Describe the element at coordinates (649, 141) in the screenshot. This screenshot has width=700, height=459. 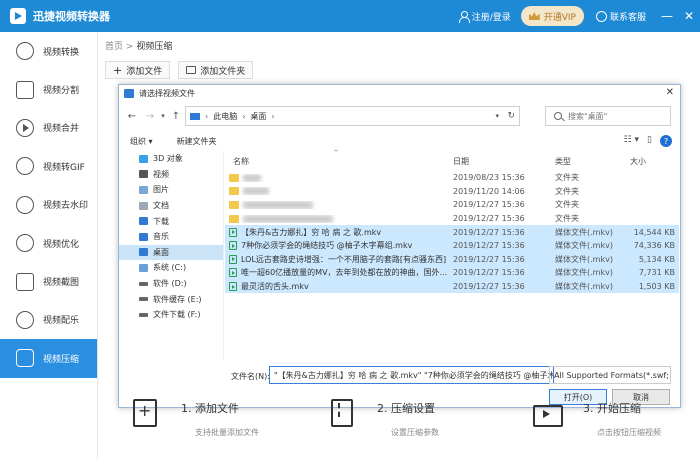
I see `preview-pane-icon: ▯` at that location.